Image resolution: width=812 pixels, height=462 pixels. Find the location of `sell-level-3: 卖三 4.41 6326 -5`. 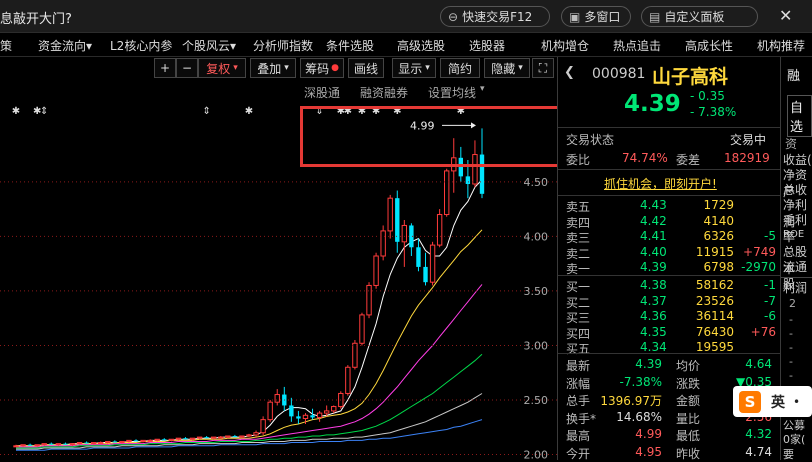

sell-level-3: 卖三 4.41 6326 -5 is located at coordinates (669, 236).